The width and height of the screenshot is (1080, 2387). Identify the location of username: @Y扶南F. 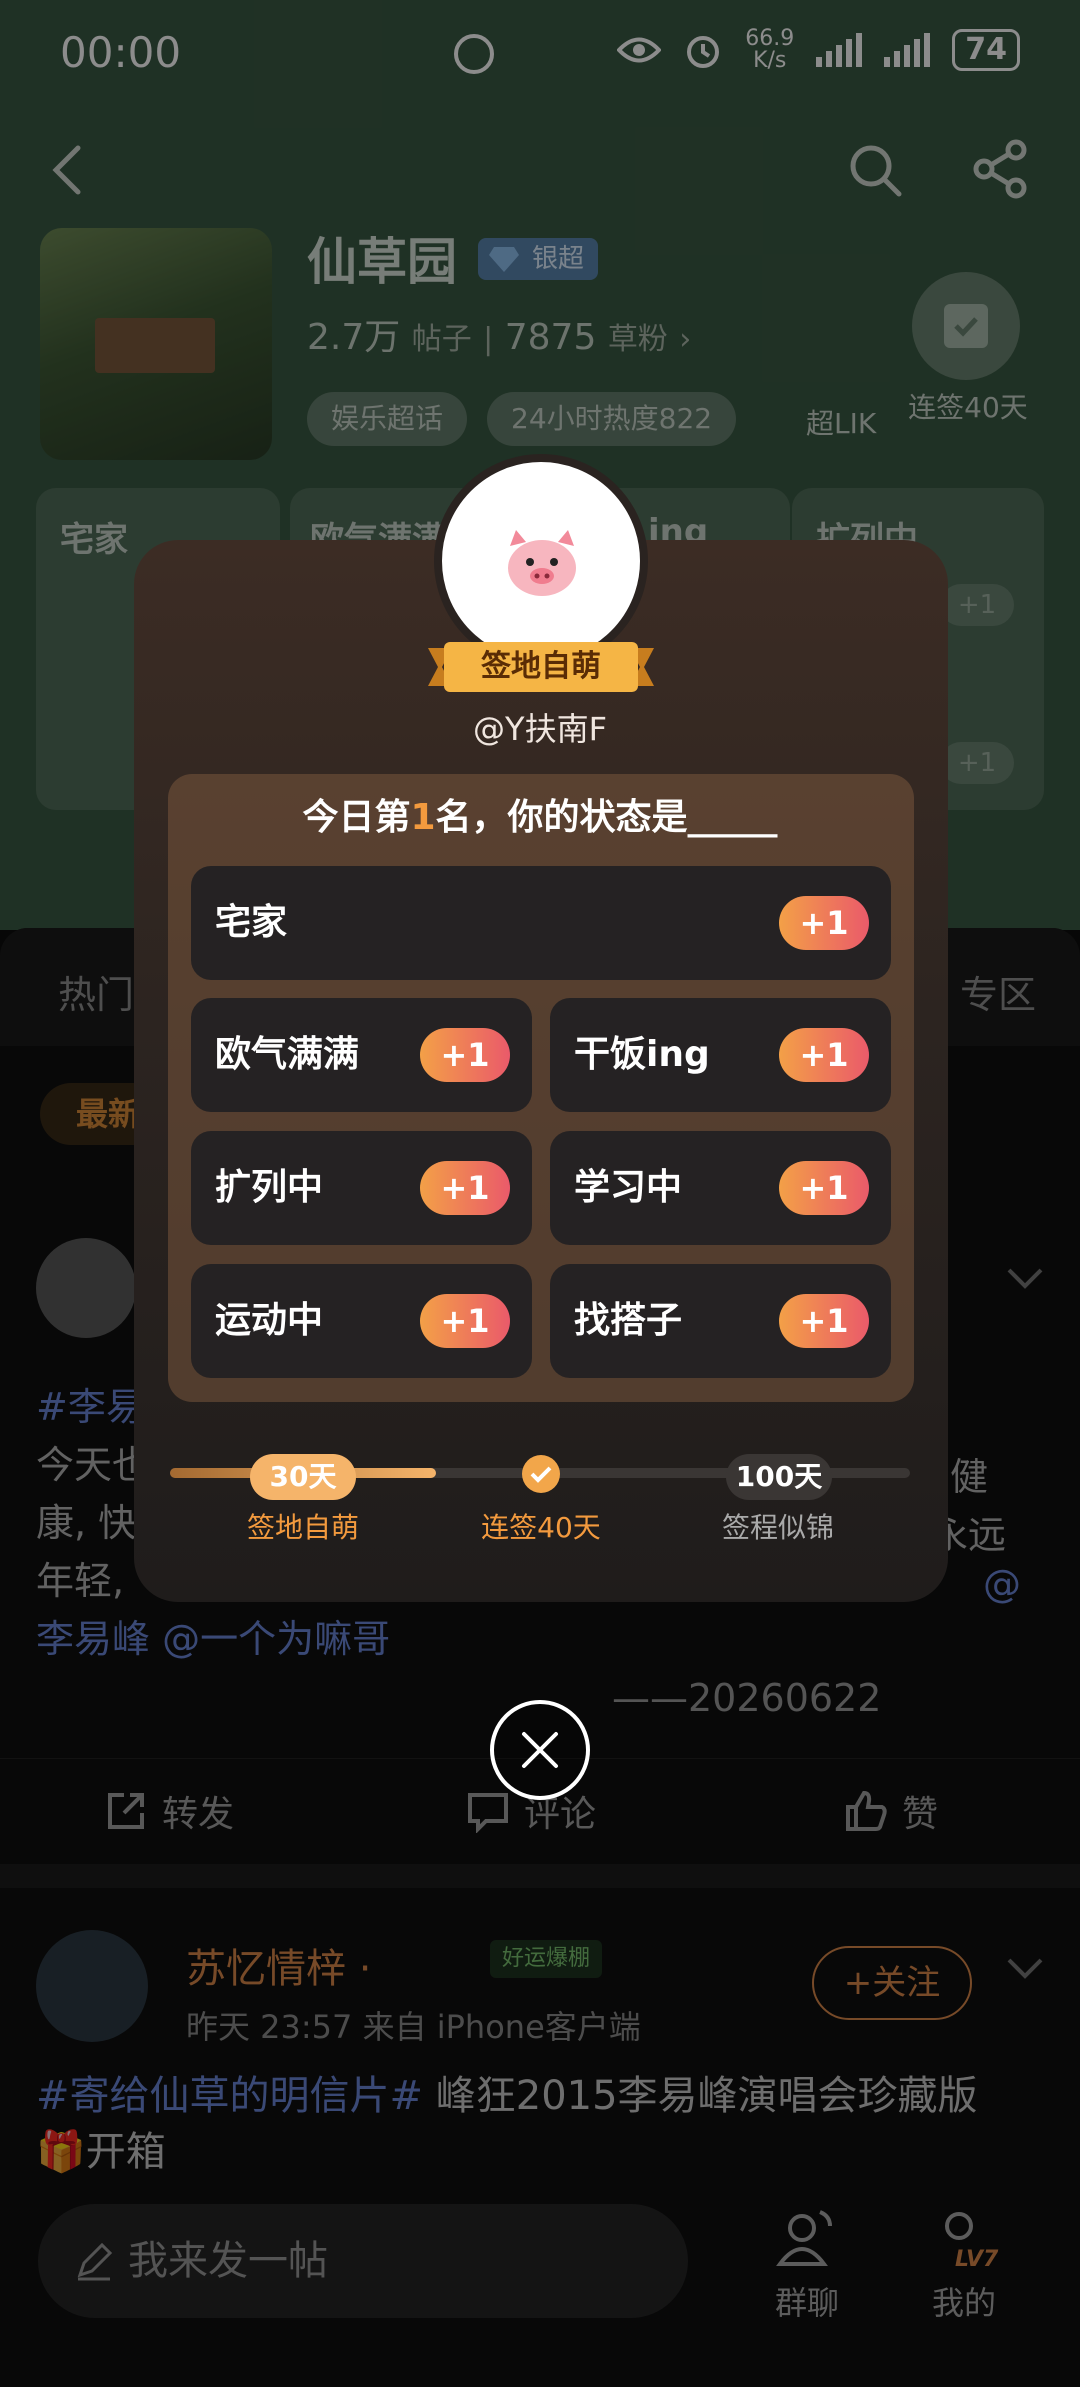
(540, 729).